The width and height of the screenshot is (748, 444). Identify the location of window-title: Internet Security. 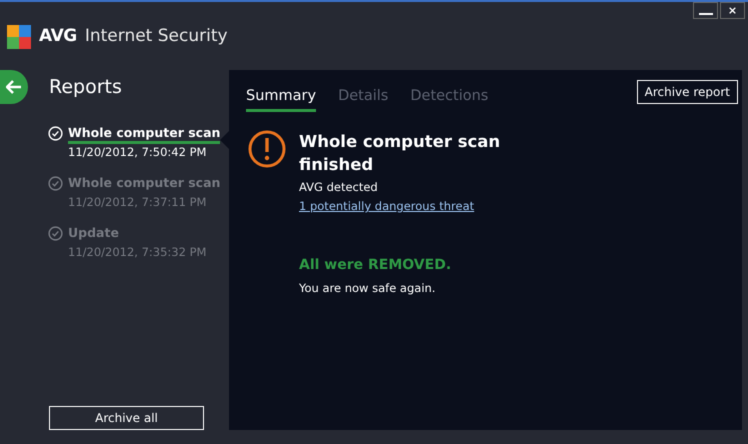
(156, 36).